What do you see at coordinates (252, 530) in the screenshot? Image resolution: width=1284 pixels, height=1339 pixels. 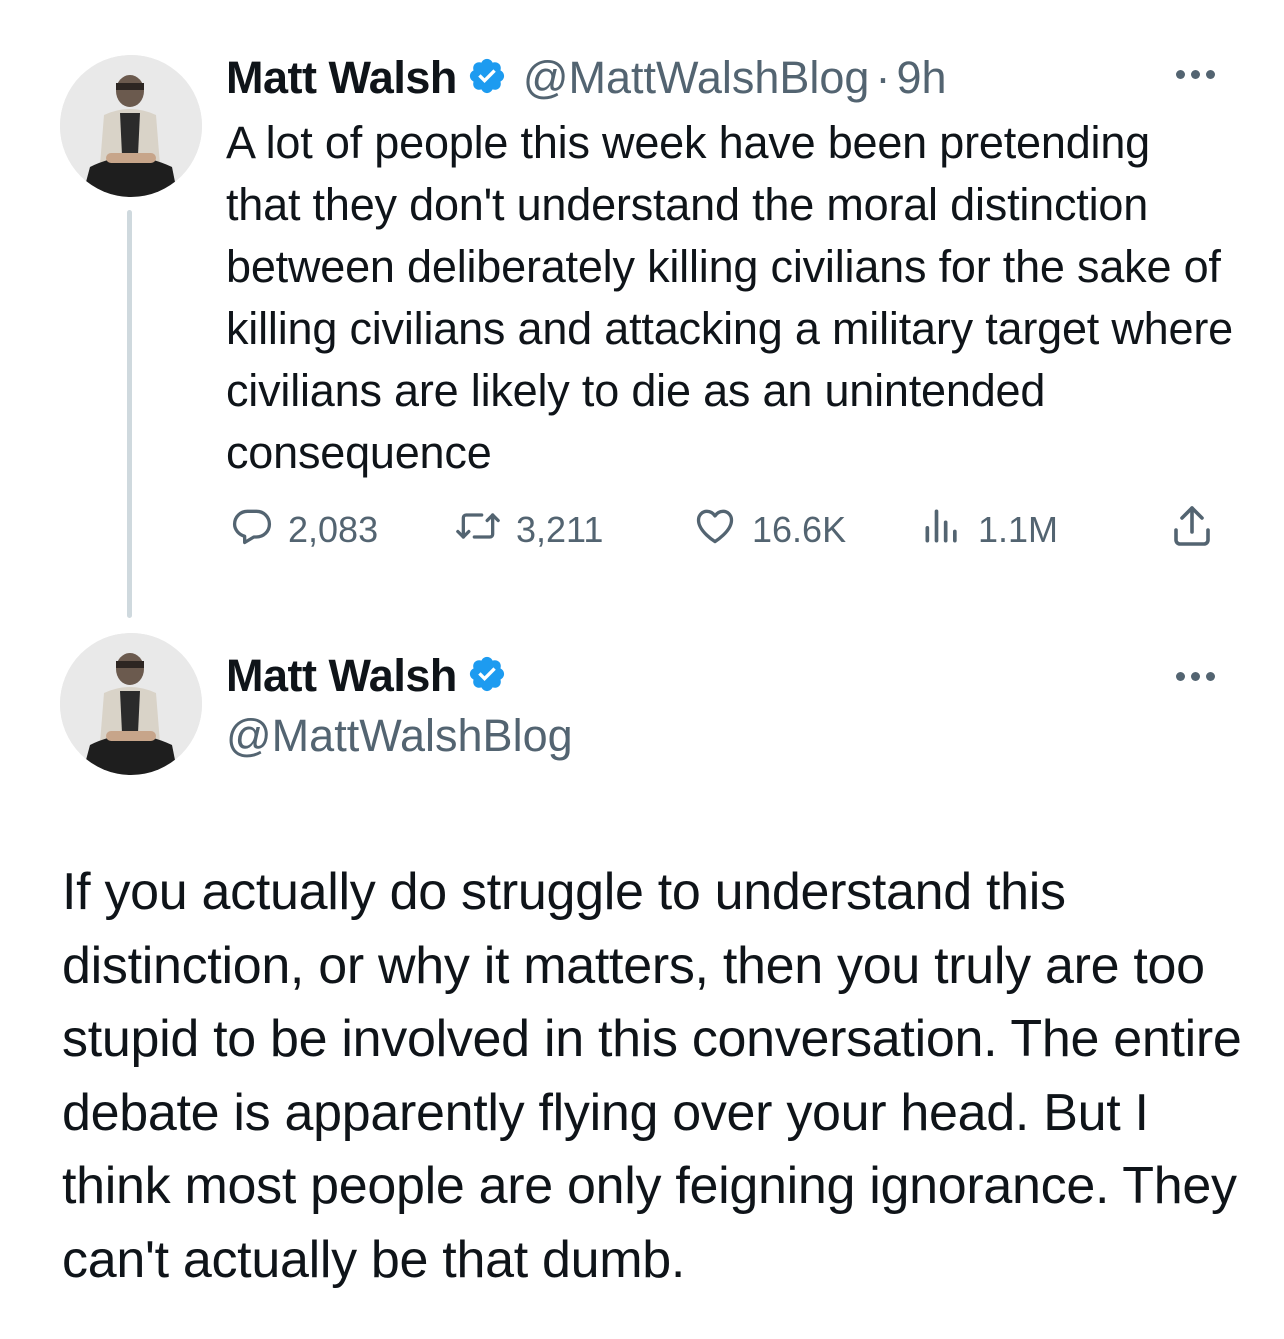 I see `reply-icon` at bounding box center [252, 530].